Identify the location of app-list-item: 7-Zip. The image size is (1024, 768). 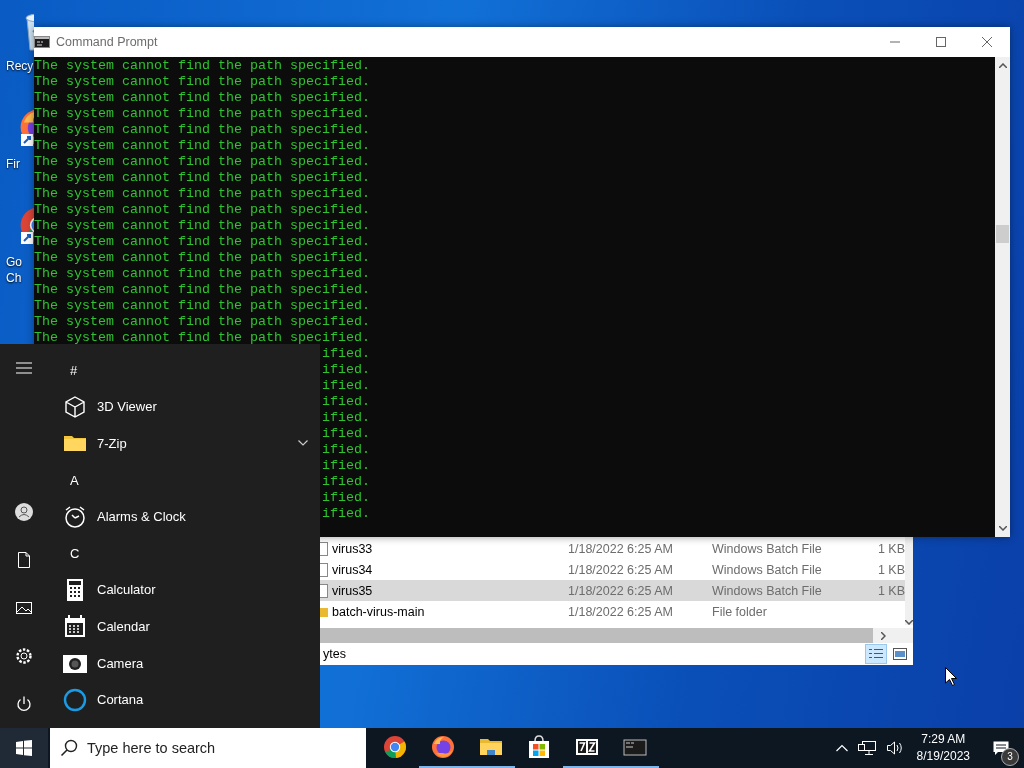
(178, 443).